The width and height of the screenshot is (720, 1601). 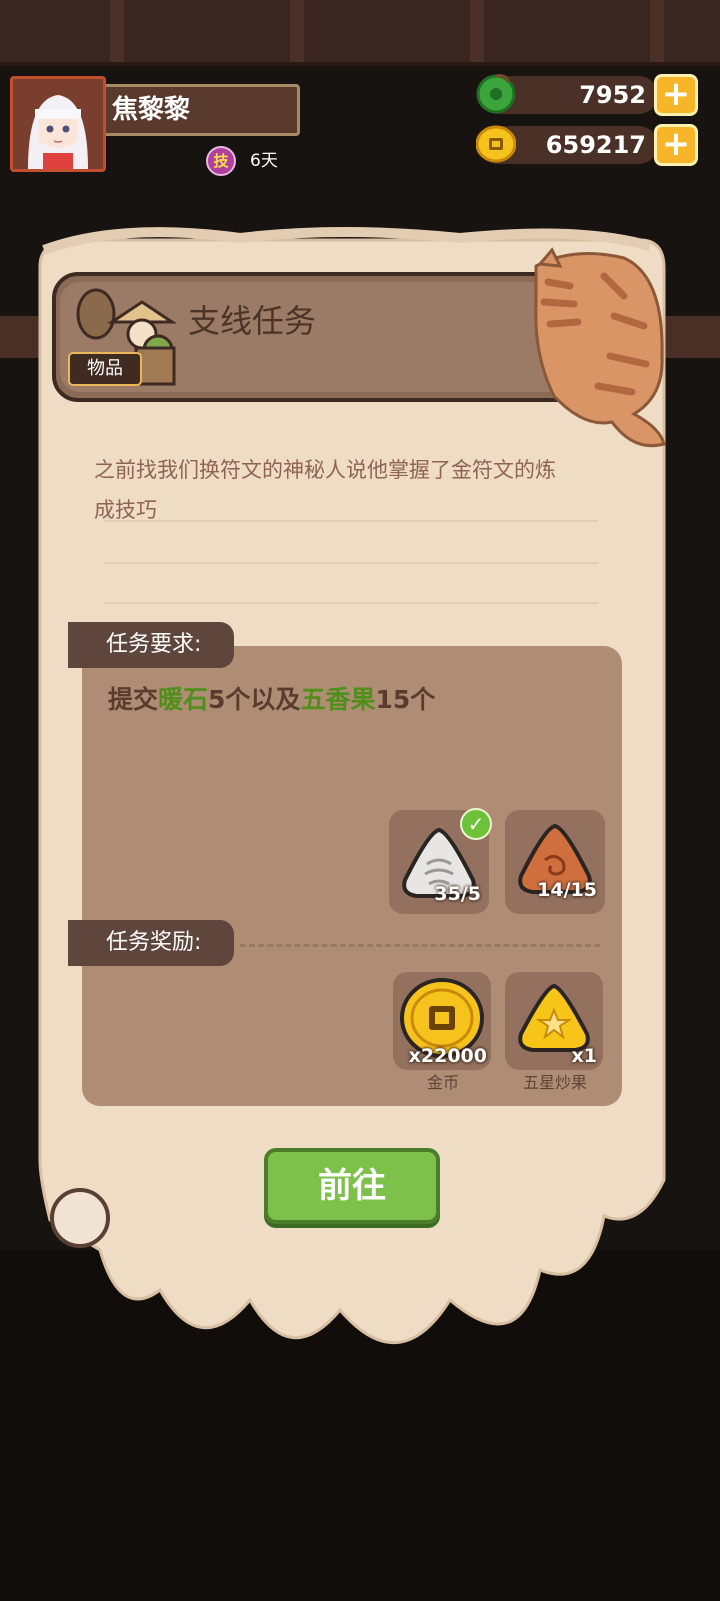 I want to click on requirements-text: 提交暖石5个以及五香果15个, so click(x=271, y=700).